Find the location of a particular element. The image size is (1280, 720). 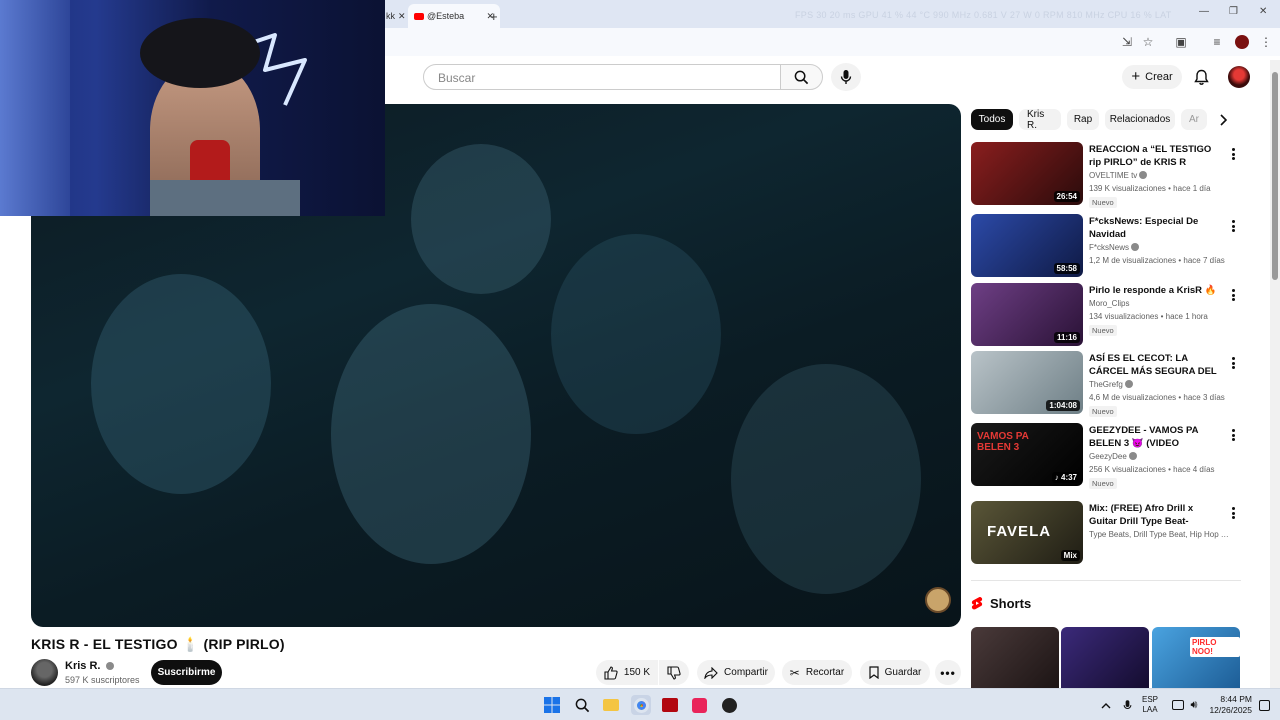

chip-relacionados: Relacionados is located at coordinates (1140, 119).